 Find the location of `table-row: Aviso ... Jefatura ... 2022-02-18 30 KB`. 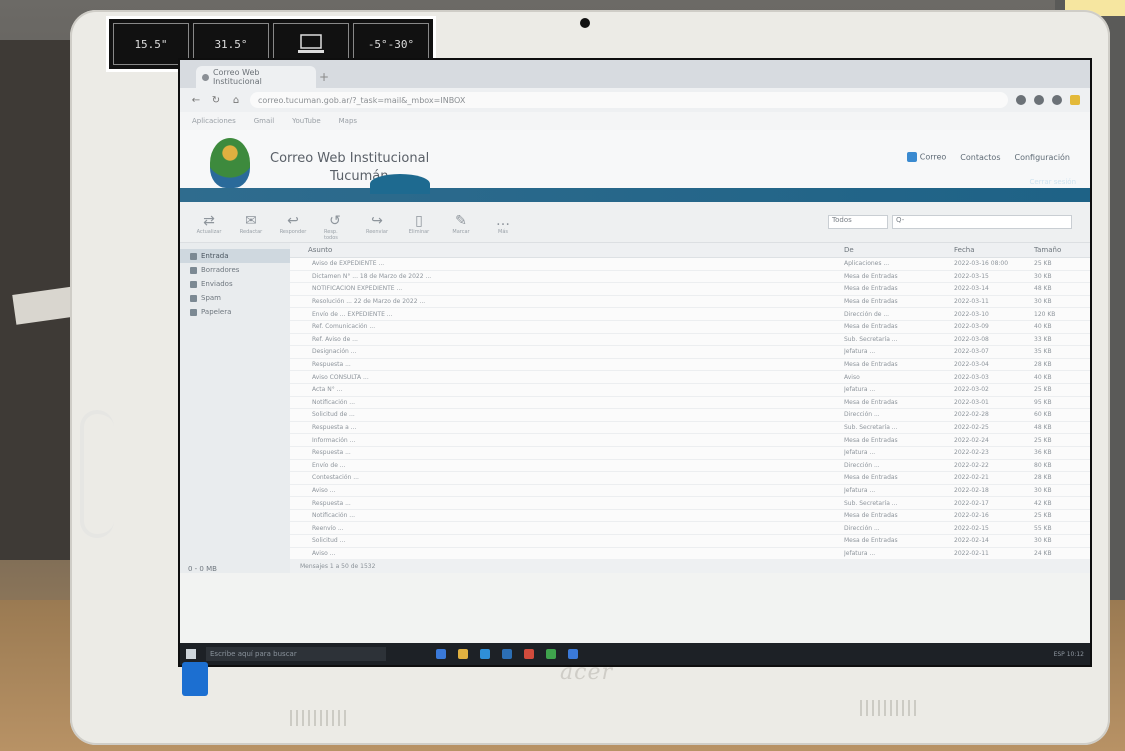

table-row: Aviso ... Jefatura ... 2022-02-18 30 KB is located at coordinates (690, 491).